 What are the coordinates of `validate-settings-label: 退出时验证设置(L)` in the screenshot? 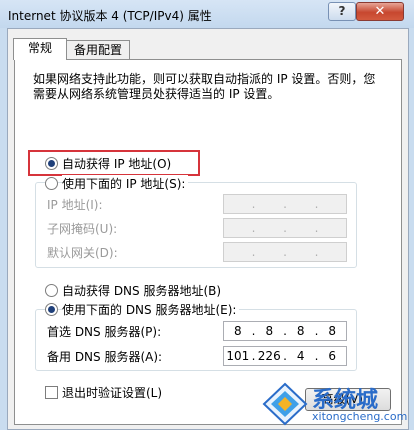 It's located at (112, 392).